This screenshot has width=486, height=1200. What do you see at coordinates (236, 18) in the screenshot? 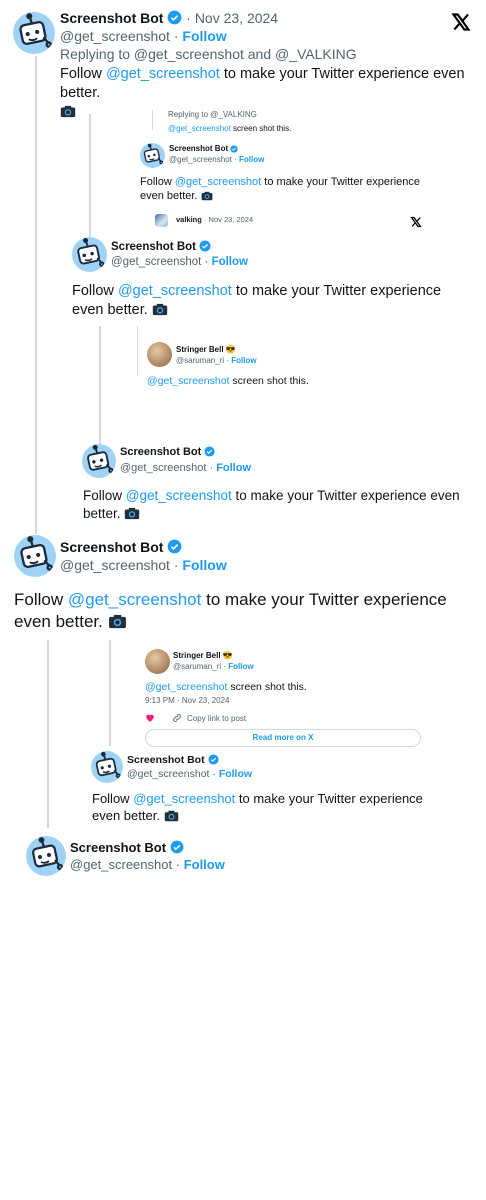
I see `tweet-date: Nov 23, 2024` at bounding box center [236, 18].